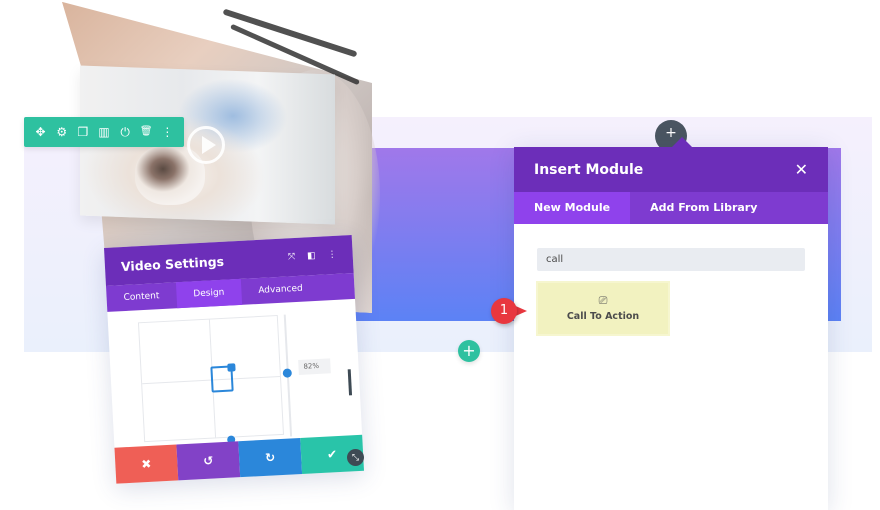 This screenshot has height=510, width=880. I want to click on cancel-button: ✖, so click(146, 464).